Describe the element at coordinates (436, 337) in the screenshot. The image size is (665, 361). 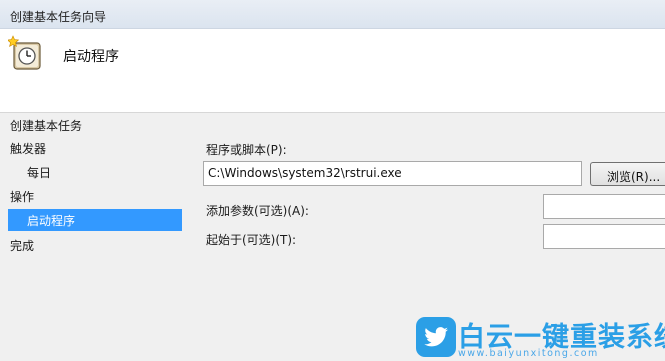
I see `twitter-bird-icon` at that location.